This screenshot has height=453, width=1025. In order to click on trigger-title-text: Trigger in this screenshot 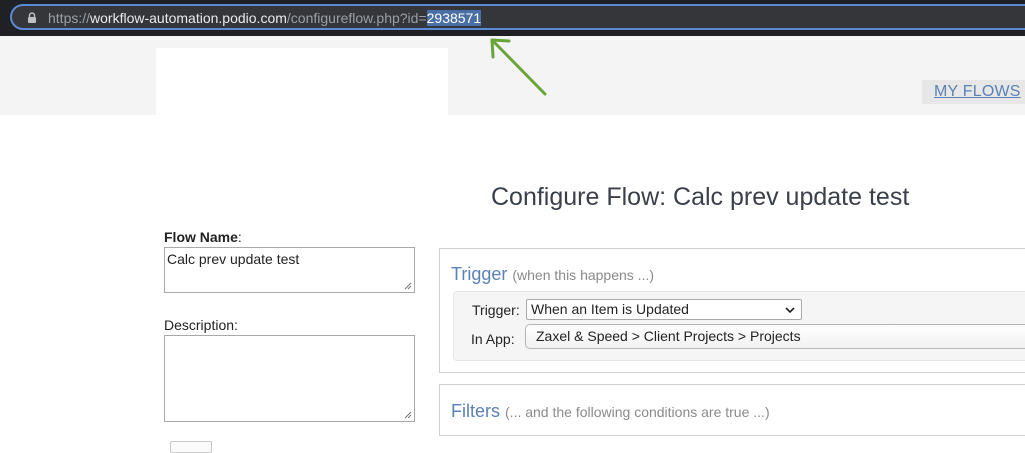, I will do `click(479, 274)`.